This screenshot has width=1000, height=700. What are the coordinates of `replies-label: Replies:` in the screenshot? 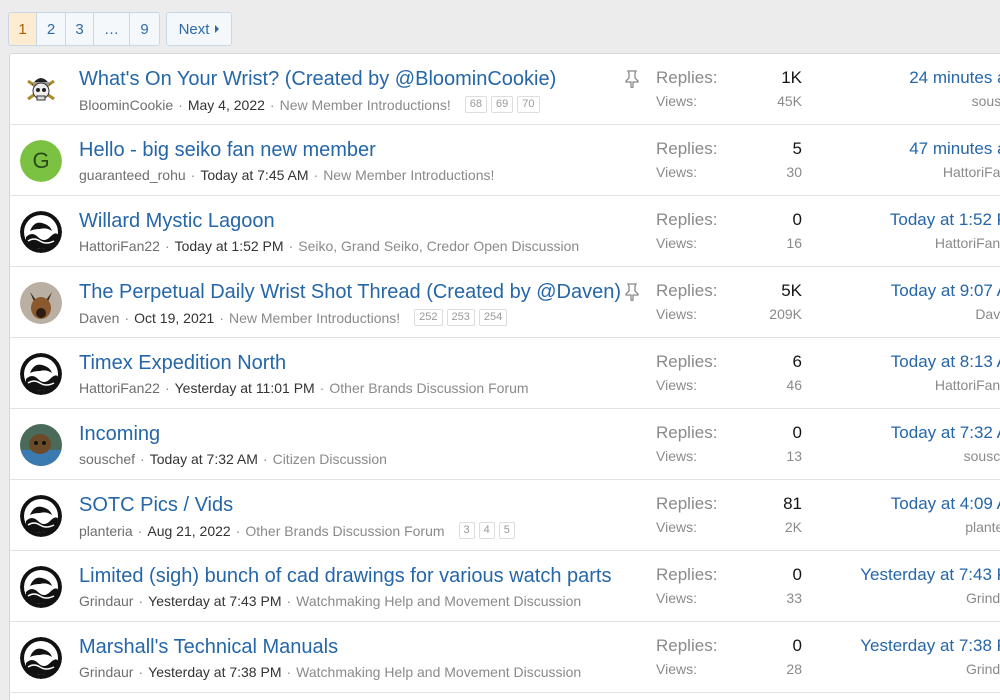 It's located at (687, 77).